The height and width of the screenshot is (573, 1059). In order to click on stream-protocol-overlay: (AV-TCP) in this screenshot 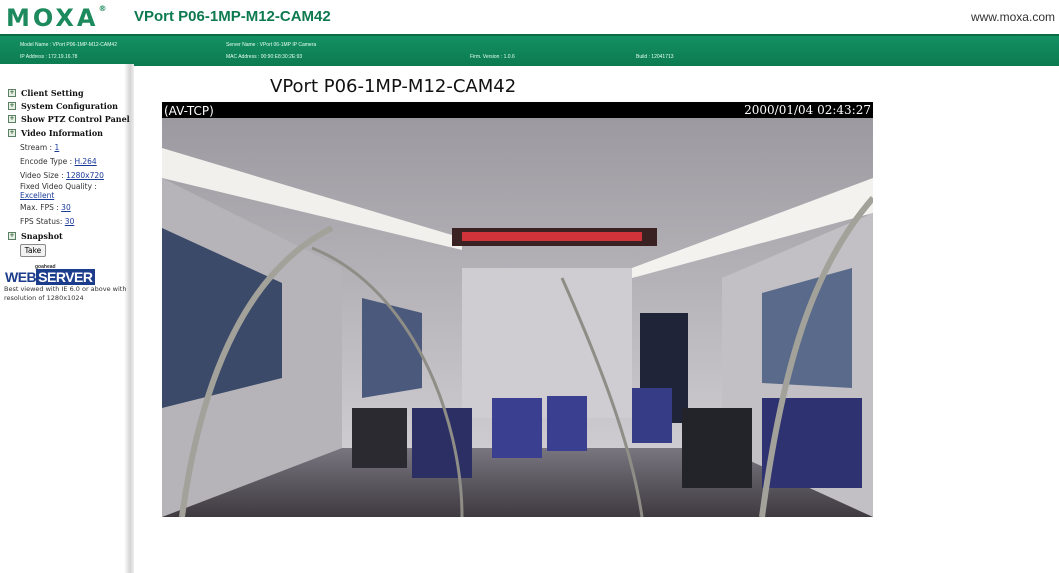, I will do `click(189, 111)`.